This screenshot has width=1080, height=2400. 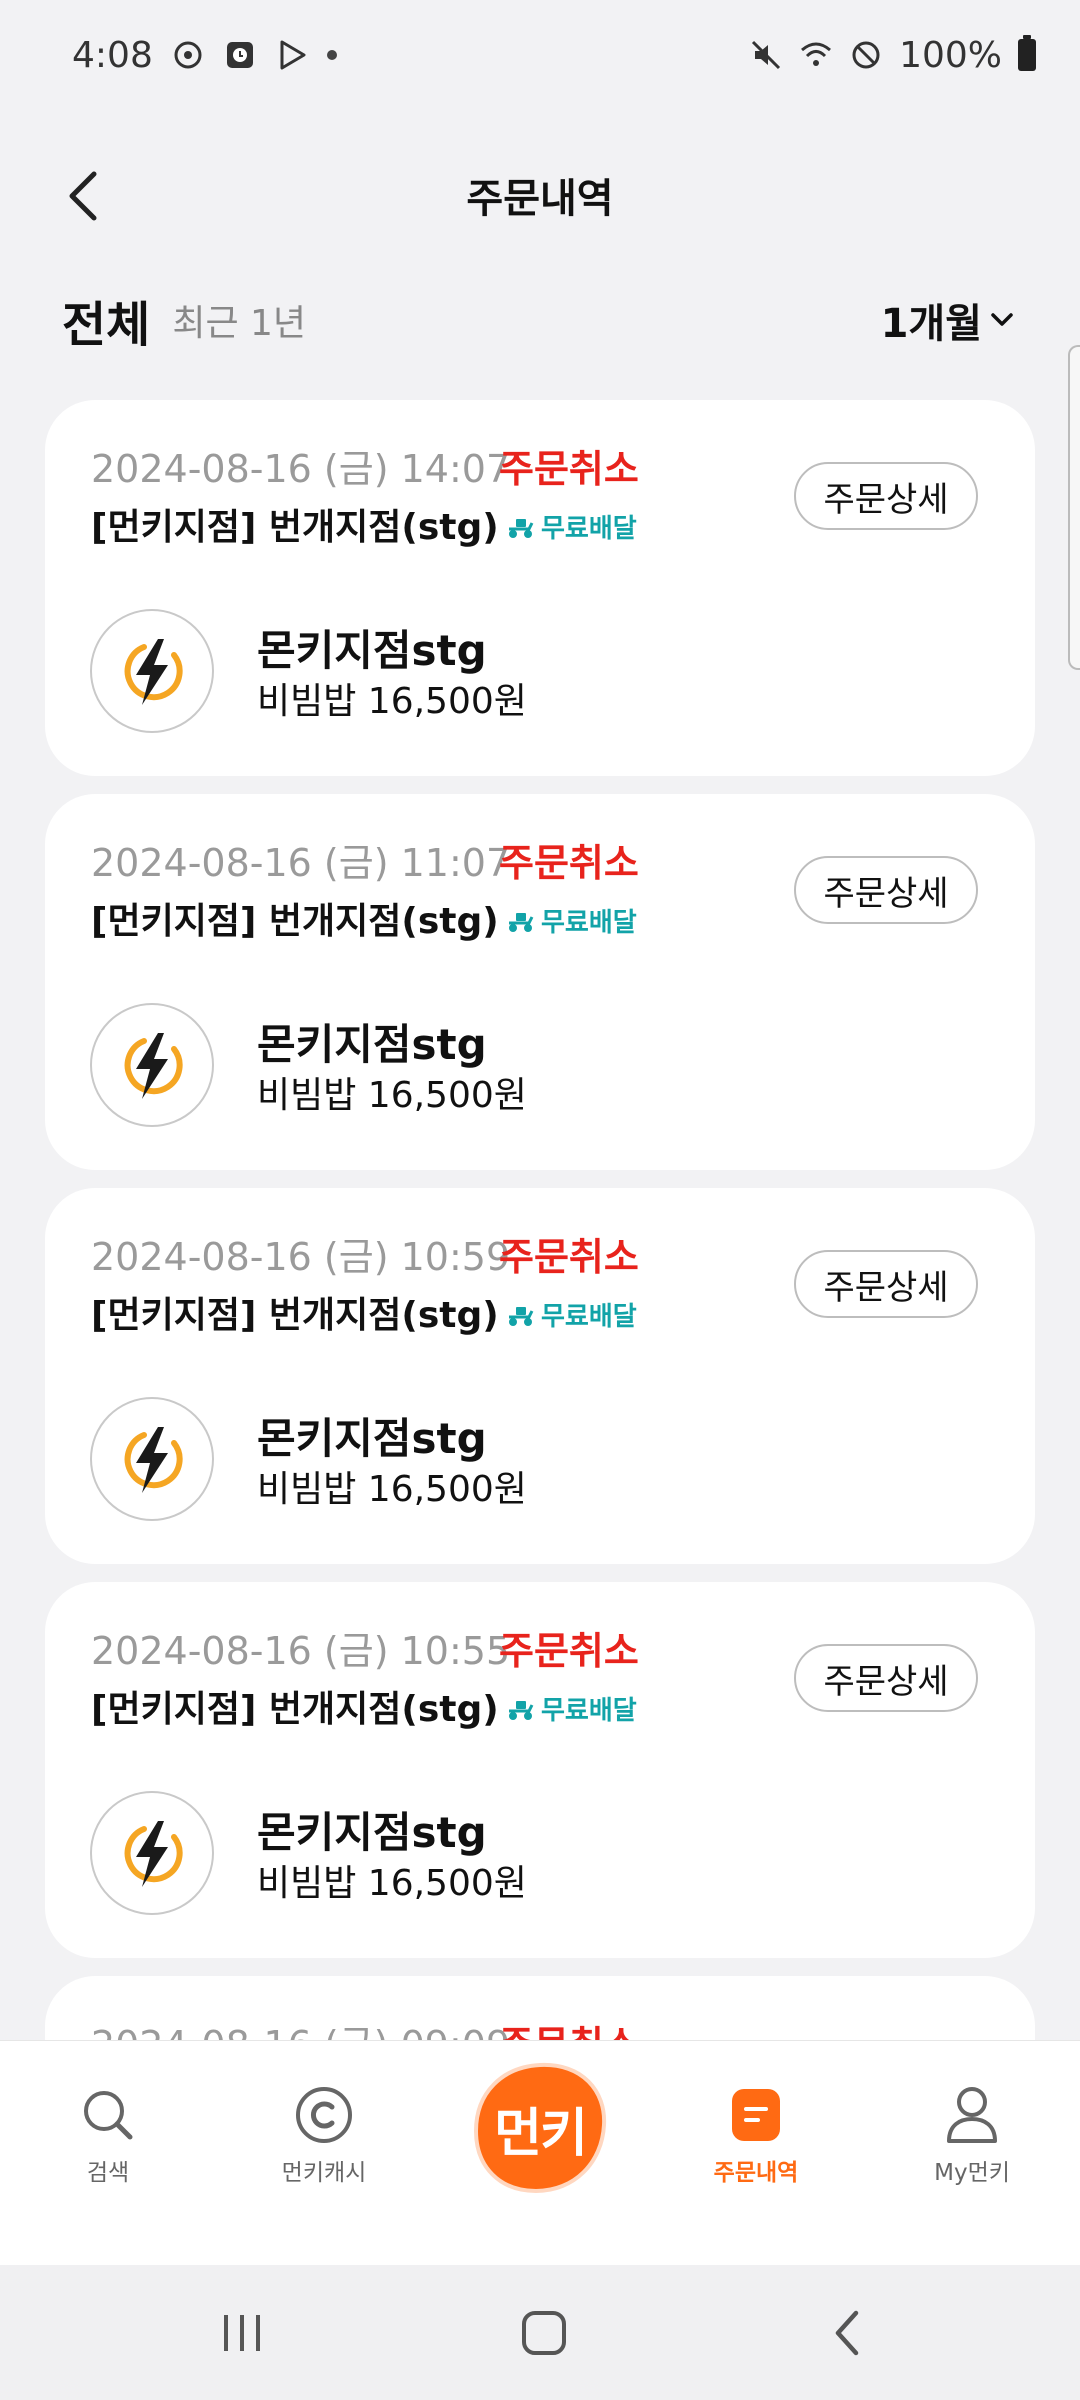 What do you see at coordinates (108, 2173) in the screenshot?
I see `nav-search-label: 검색` at bounding box center [108, 2173].